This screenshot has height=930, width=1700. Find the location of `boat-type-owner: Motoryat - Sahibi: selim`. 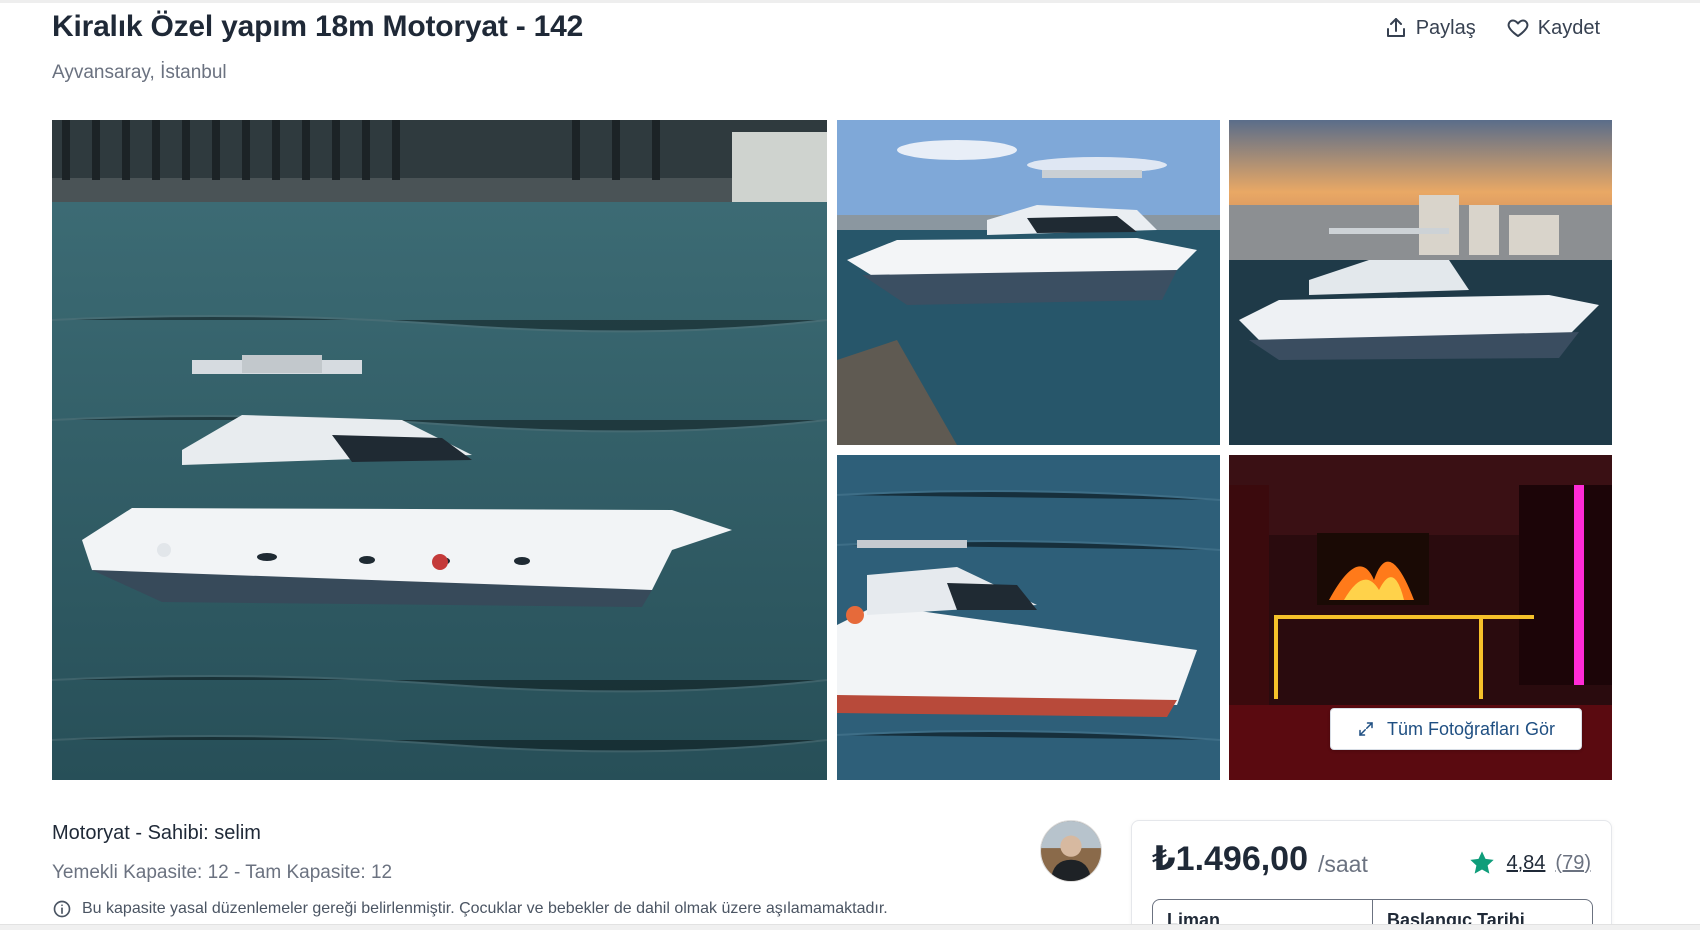

boat-type-owner: Motoryat - Sahibi: selim is located at coordinates (156, 833).